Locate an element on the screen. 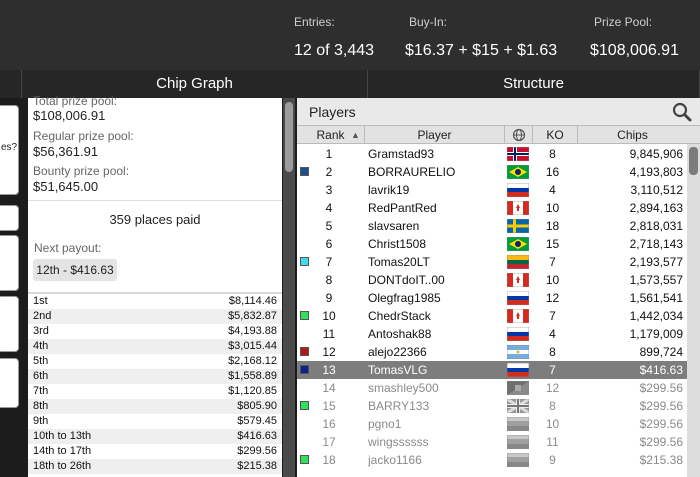  chips-column-header: Chips is located at coordinates (632, 135).